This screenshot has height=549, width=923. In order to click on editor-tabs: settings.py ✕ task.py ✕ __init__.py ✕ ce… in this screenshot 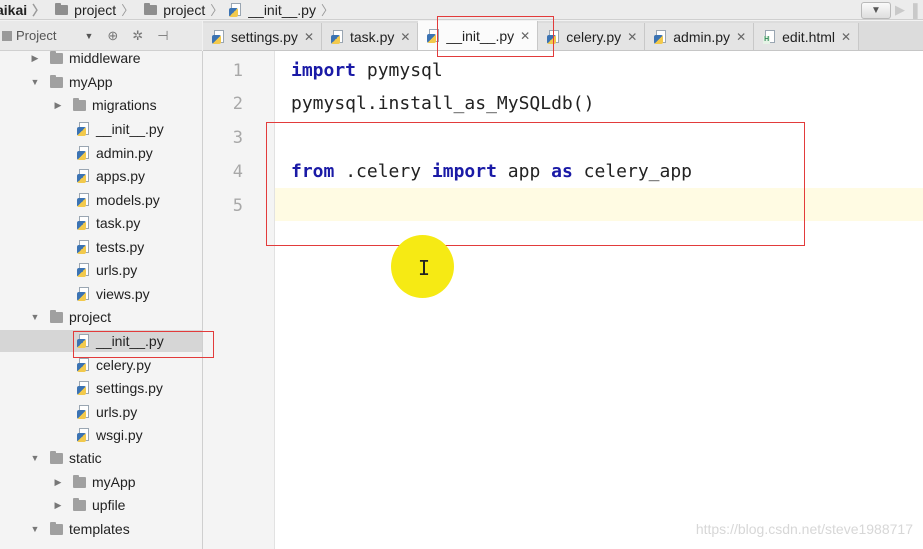, I will do `click(563, 36)`.